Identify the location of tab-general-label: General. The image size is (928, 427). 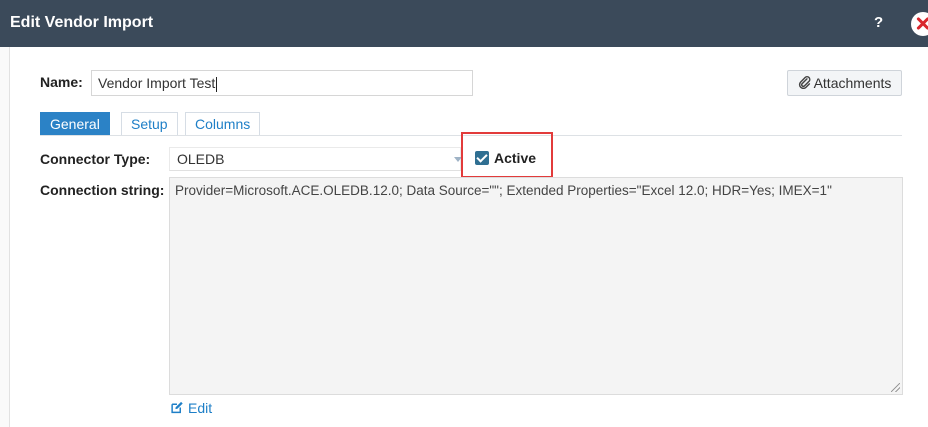
(75, 124).